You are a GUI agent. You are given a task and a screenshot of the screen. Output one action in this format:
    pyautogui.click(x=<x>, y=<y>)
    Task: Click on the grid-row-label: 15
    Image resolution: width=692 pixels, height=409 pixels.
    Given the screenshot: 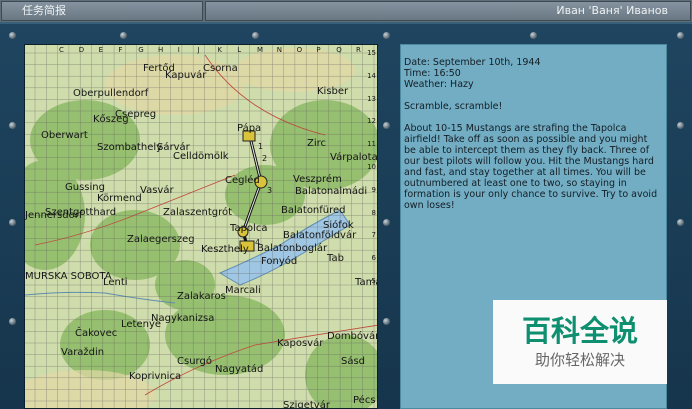 What is the action you would take?
    pyautogui.click(x=371, y=53)
    